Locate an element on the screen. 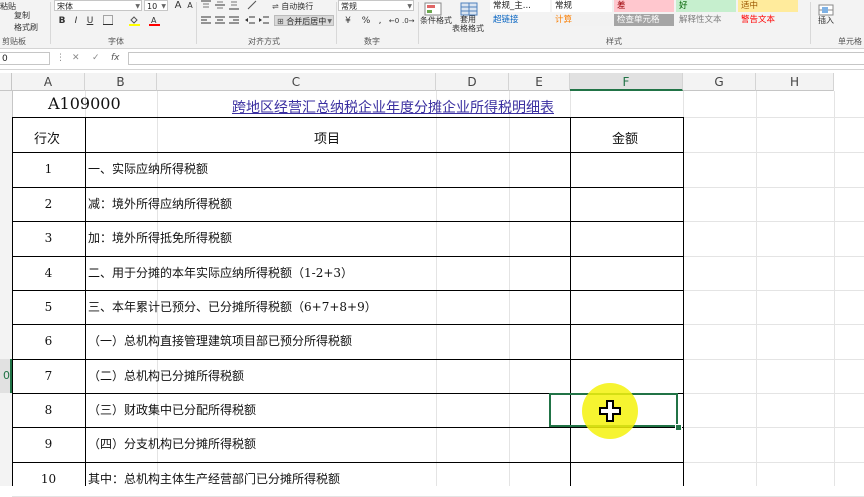 This screenshot has height=497, width=864. enter-icon: ✓ is located at coordinates (96, 58).